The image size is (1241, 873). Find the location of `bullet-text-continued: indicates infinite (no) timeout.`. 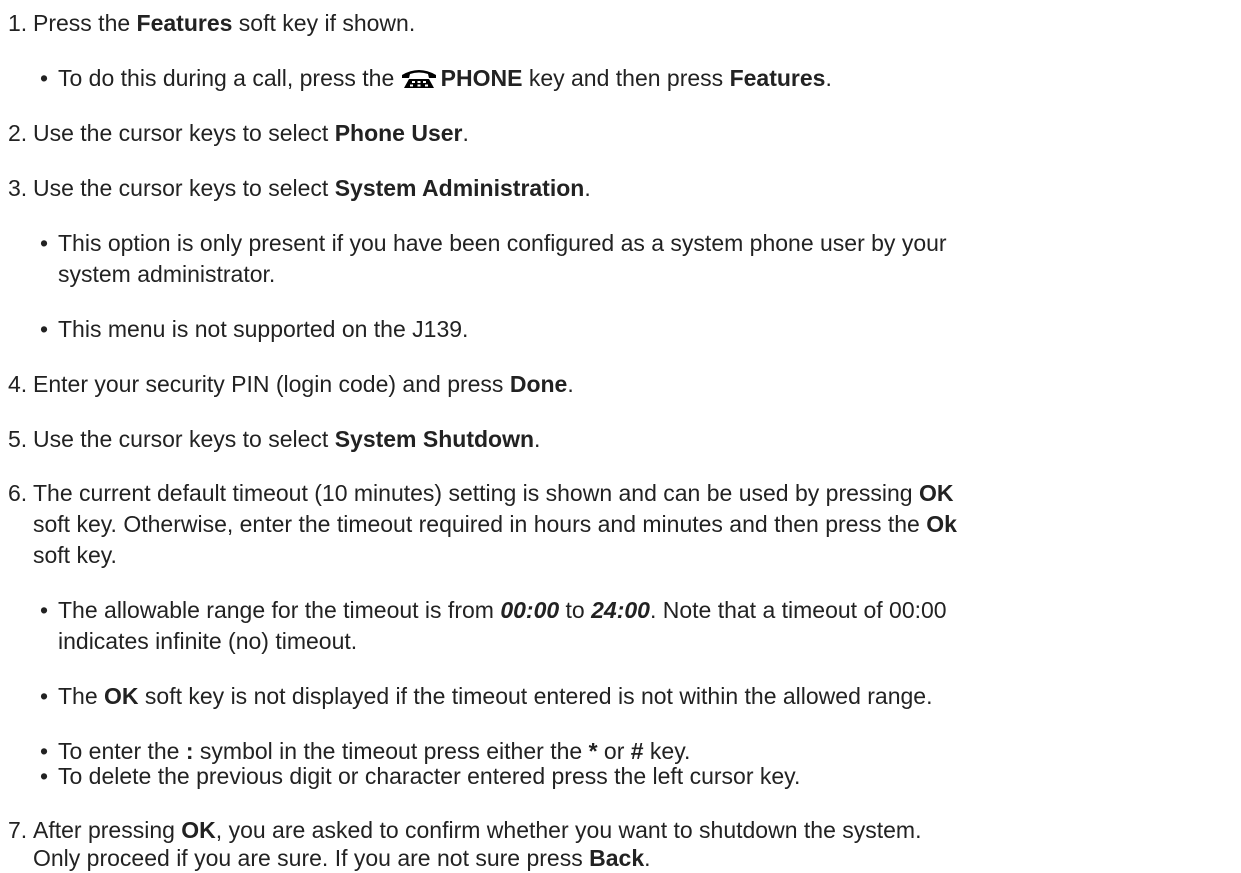

bullet-text-continued: indicates infinite (no) timeout. is located at coordinates (208, 641).